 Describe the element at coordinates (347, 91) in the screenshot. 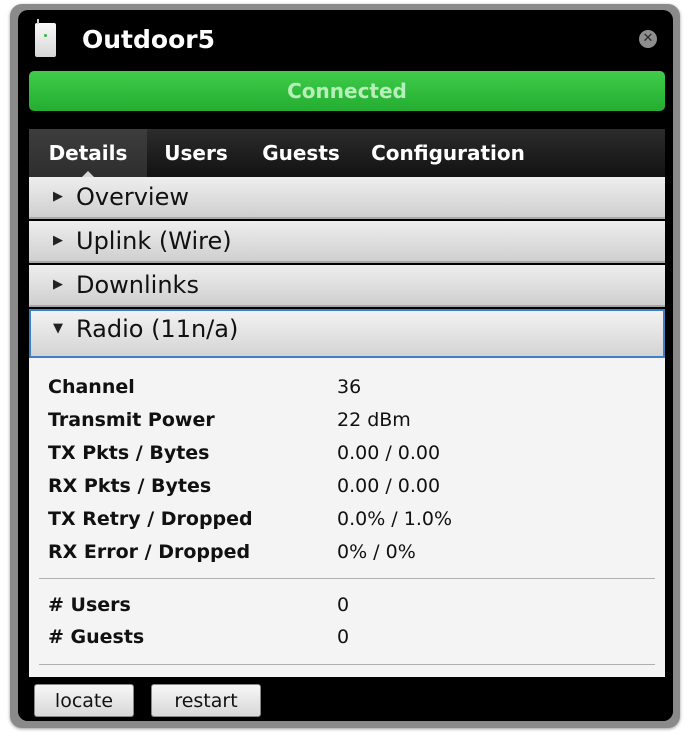

I see `connection-status-bar: Connected` at that location.